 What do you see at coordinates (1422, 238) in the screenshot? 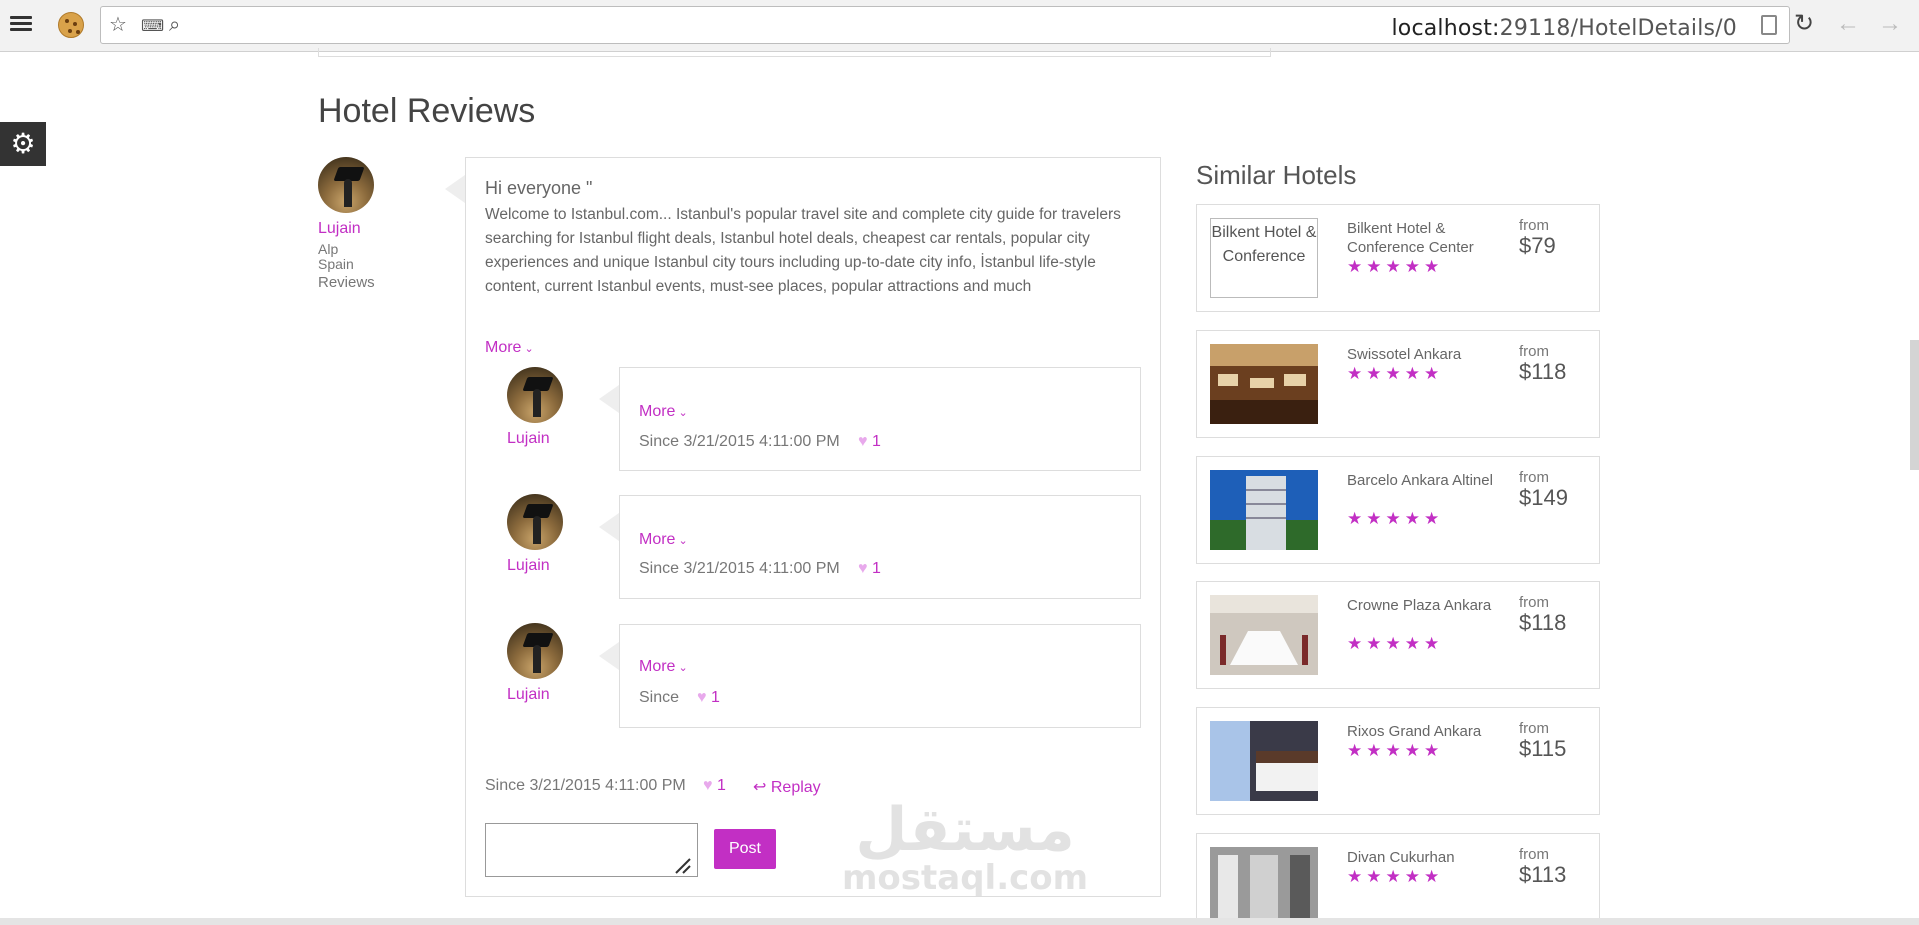
I see `hotel-name: Bilkent Hotel & Conference Center` at bounding box center [1422, 238].